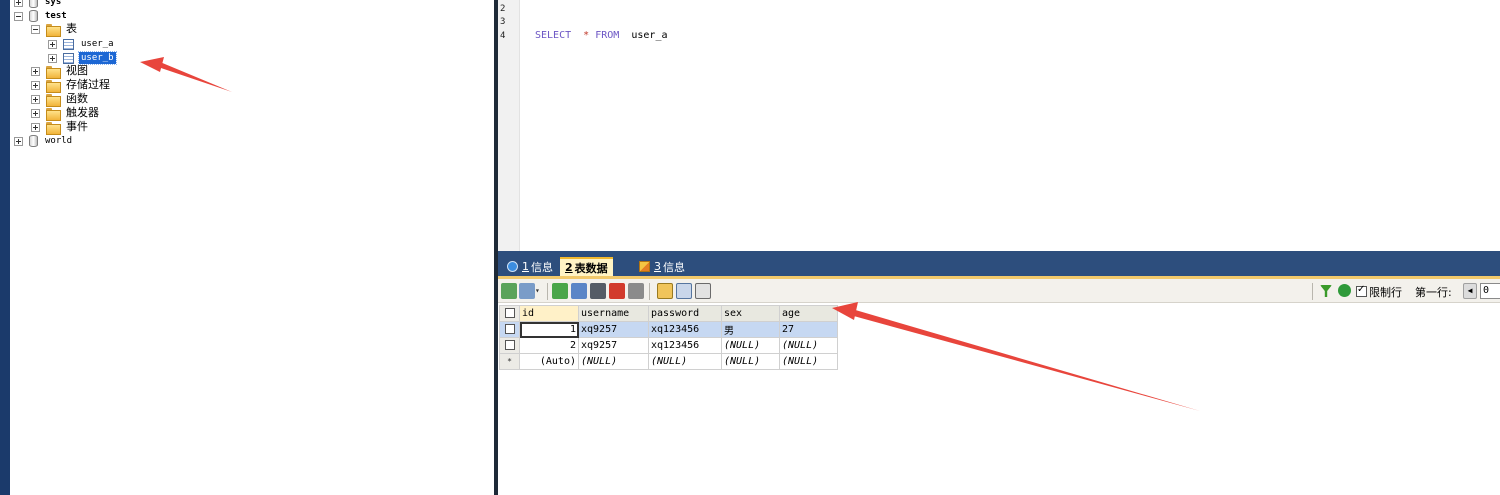  What do you see at coordinates (509, 291) in the screenshot?
I see `insert-row-icon` at bounding box center [509, 291].